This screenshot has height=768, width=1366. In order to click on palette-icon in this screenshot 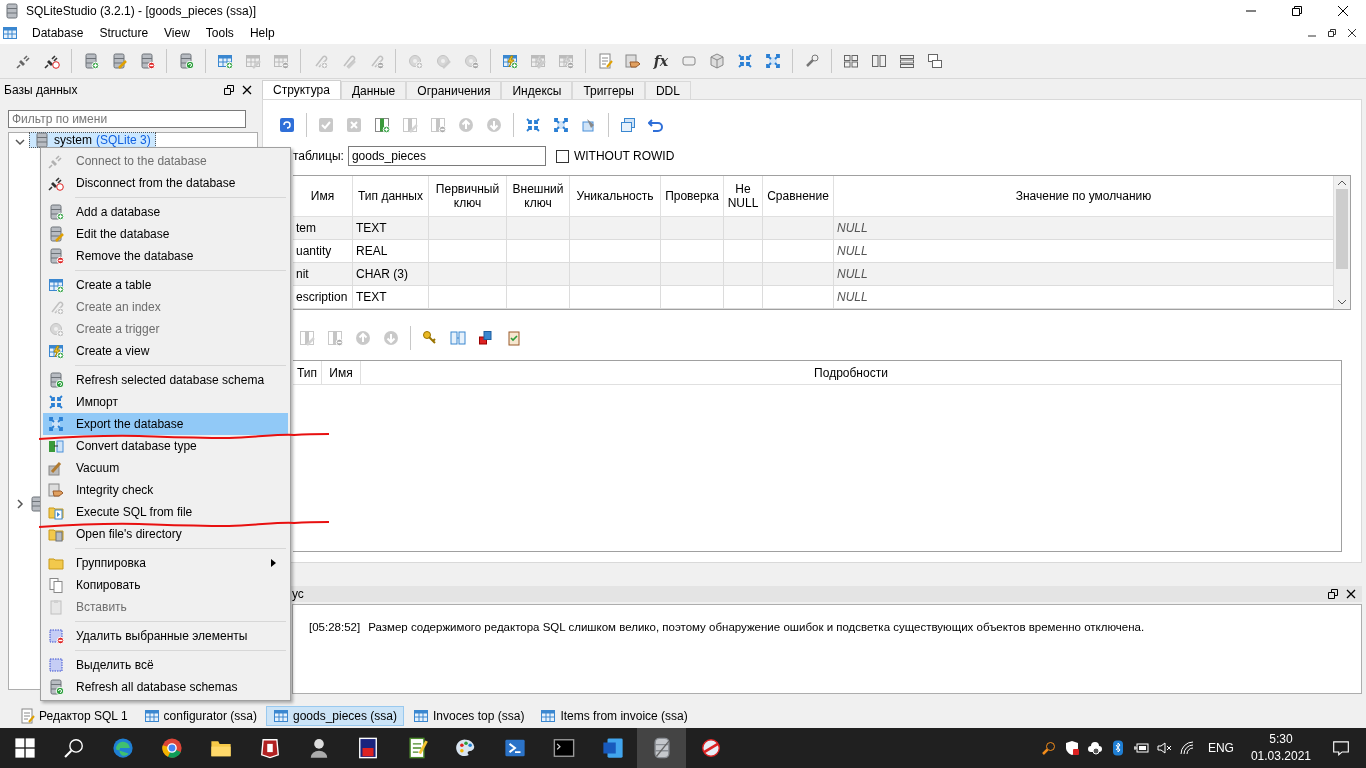, I will do `click(465, 748)`.